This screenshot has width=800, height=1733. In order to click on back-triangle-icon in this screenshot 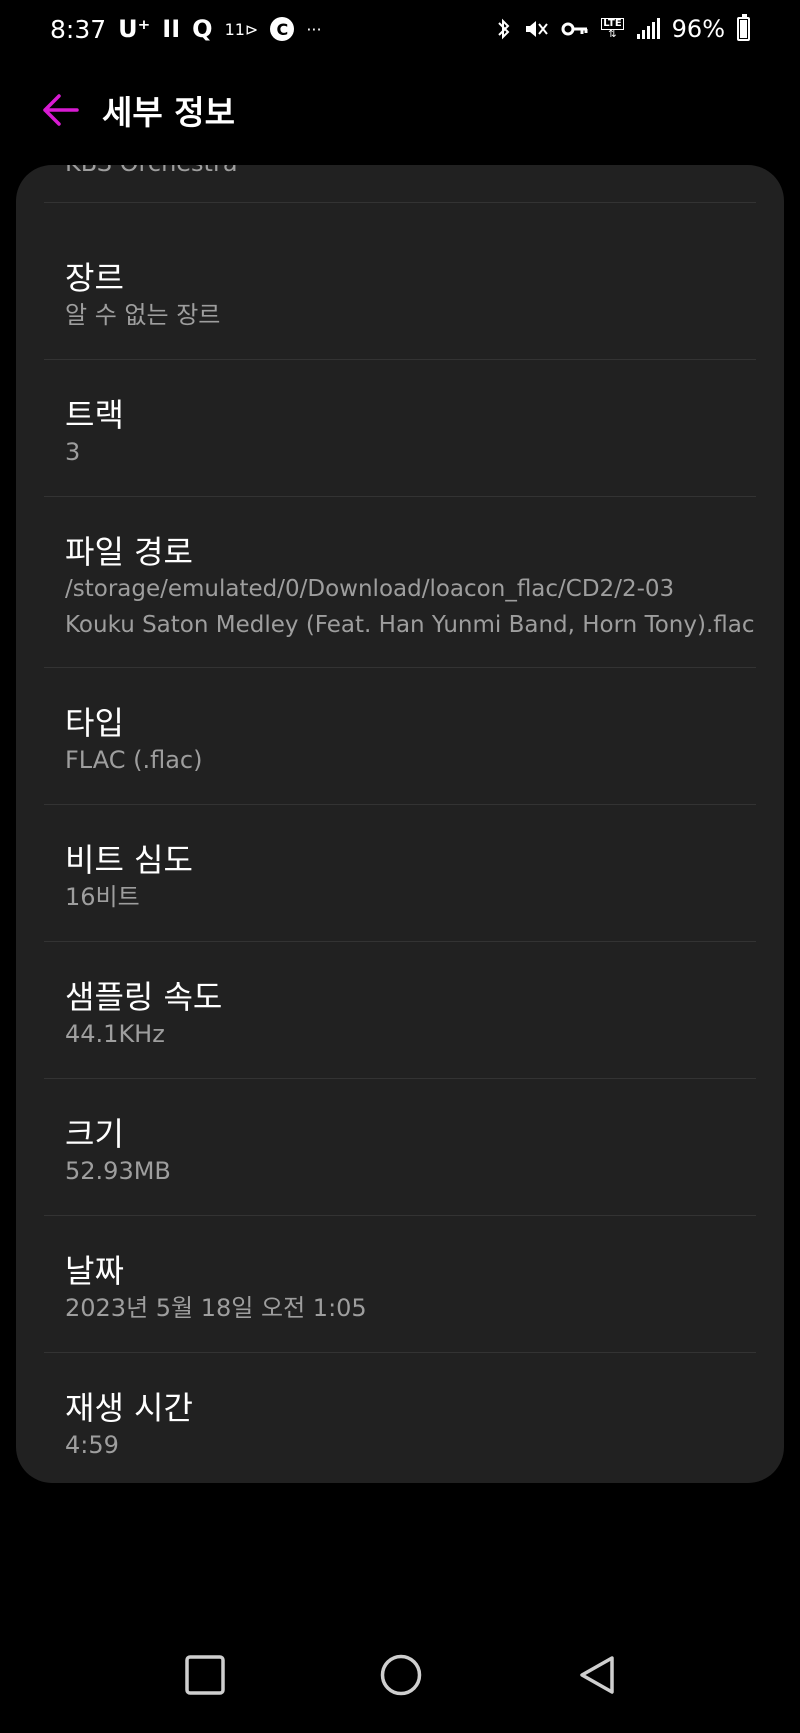, I will do `click(597, 1675)`.